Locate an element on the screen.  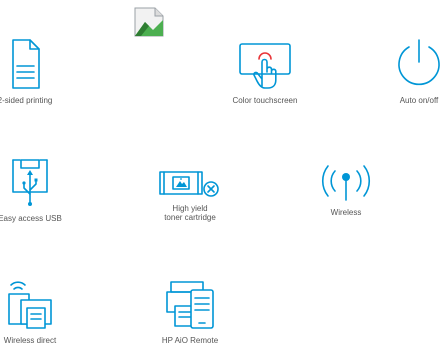
power-icon is located at coordinates (419, 62).